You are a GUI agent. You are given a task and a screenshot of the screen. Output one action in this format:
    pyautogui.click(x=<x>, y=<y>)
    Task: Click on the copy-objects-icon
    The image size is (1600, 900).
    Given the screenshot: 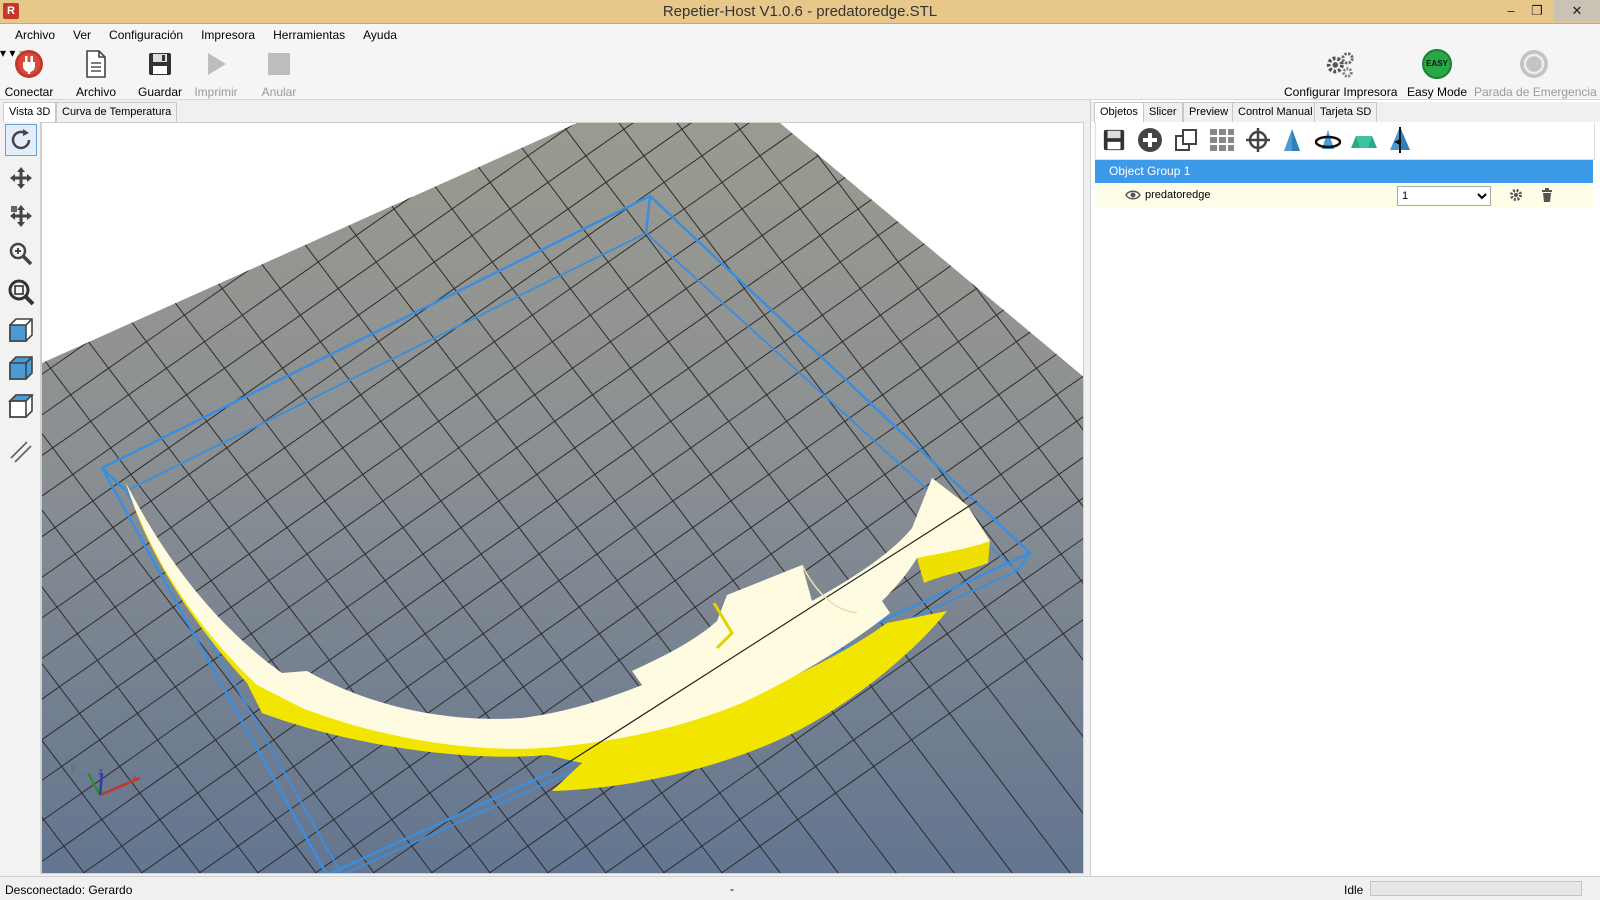 What is the action you would take?
    pyautogui.click(x=1186, y=140)
    